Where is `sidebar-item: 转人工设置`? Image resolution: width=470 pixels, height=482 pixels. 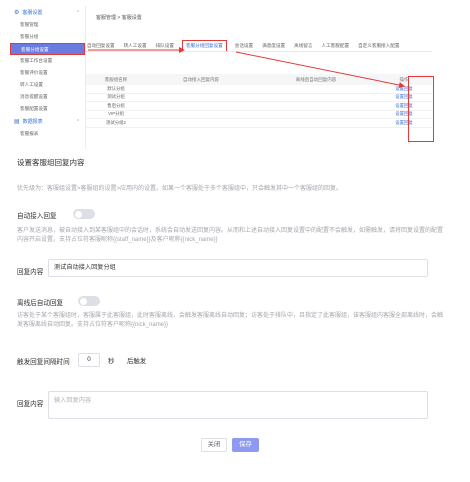 sidebar-item: 转人工设置 is located at coordinates (47, 85).